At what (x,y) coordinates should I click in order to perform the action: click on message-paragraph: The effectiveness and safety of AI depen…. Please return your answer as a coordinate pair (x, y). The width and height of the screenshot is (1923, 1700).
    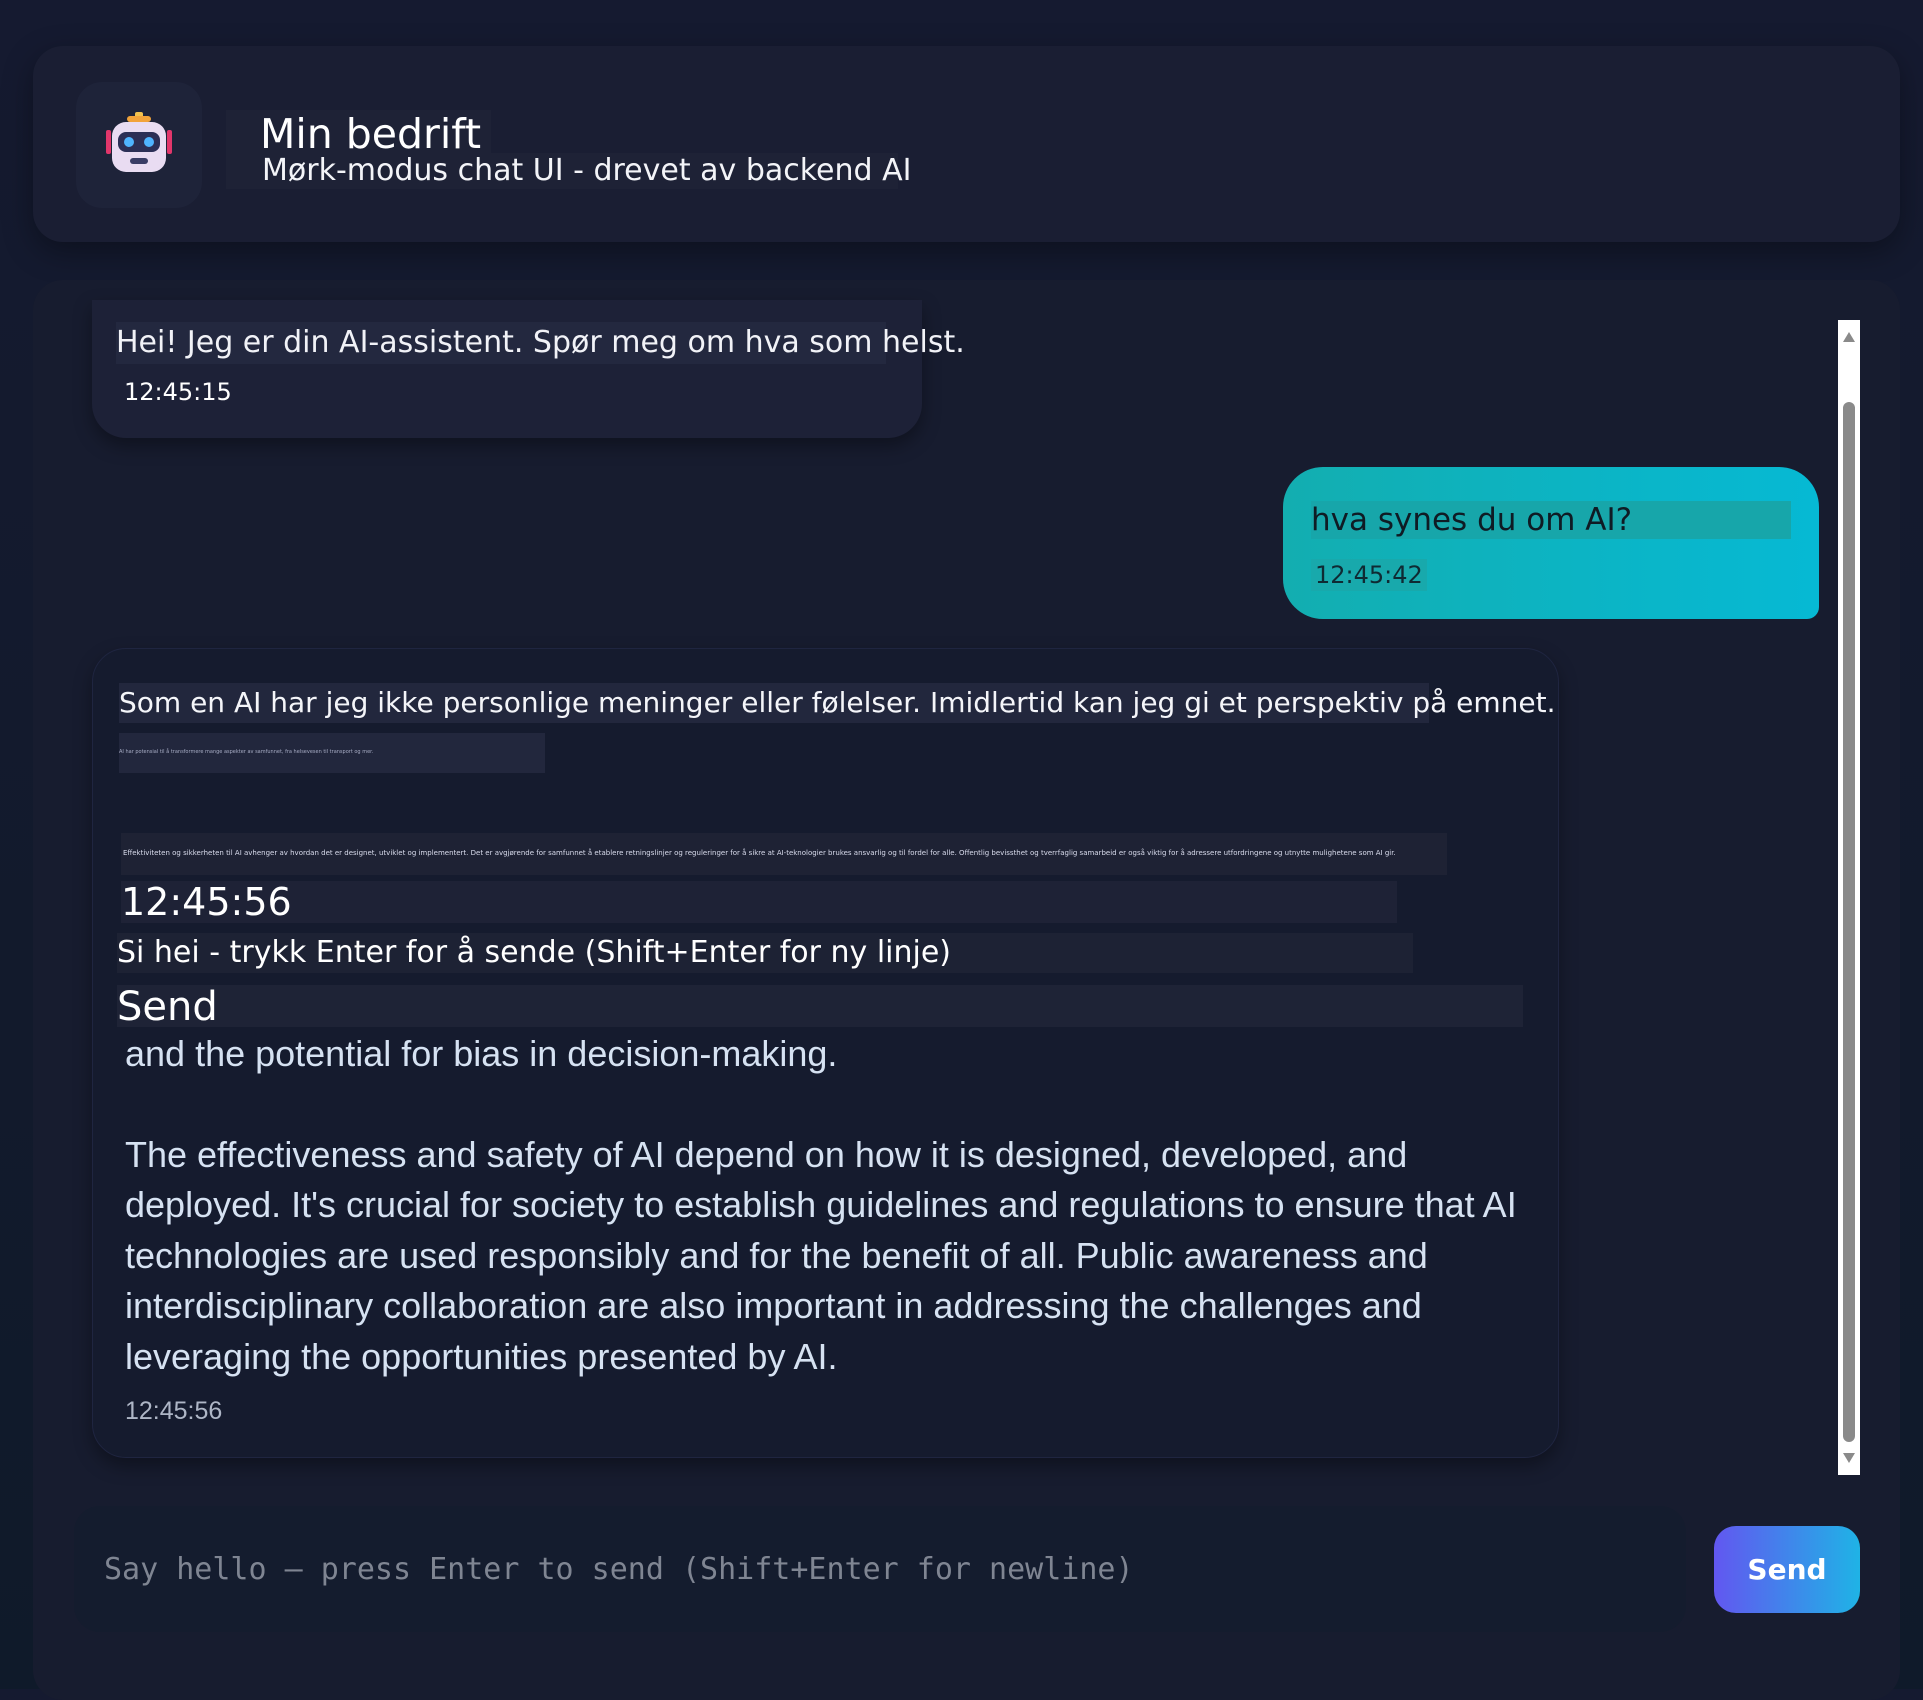
    Looking at the image, I should click on (821, 1255).